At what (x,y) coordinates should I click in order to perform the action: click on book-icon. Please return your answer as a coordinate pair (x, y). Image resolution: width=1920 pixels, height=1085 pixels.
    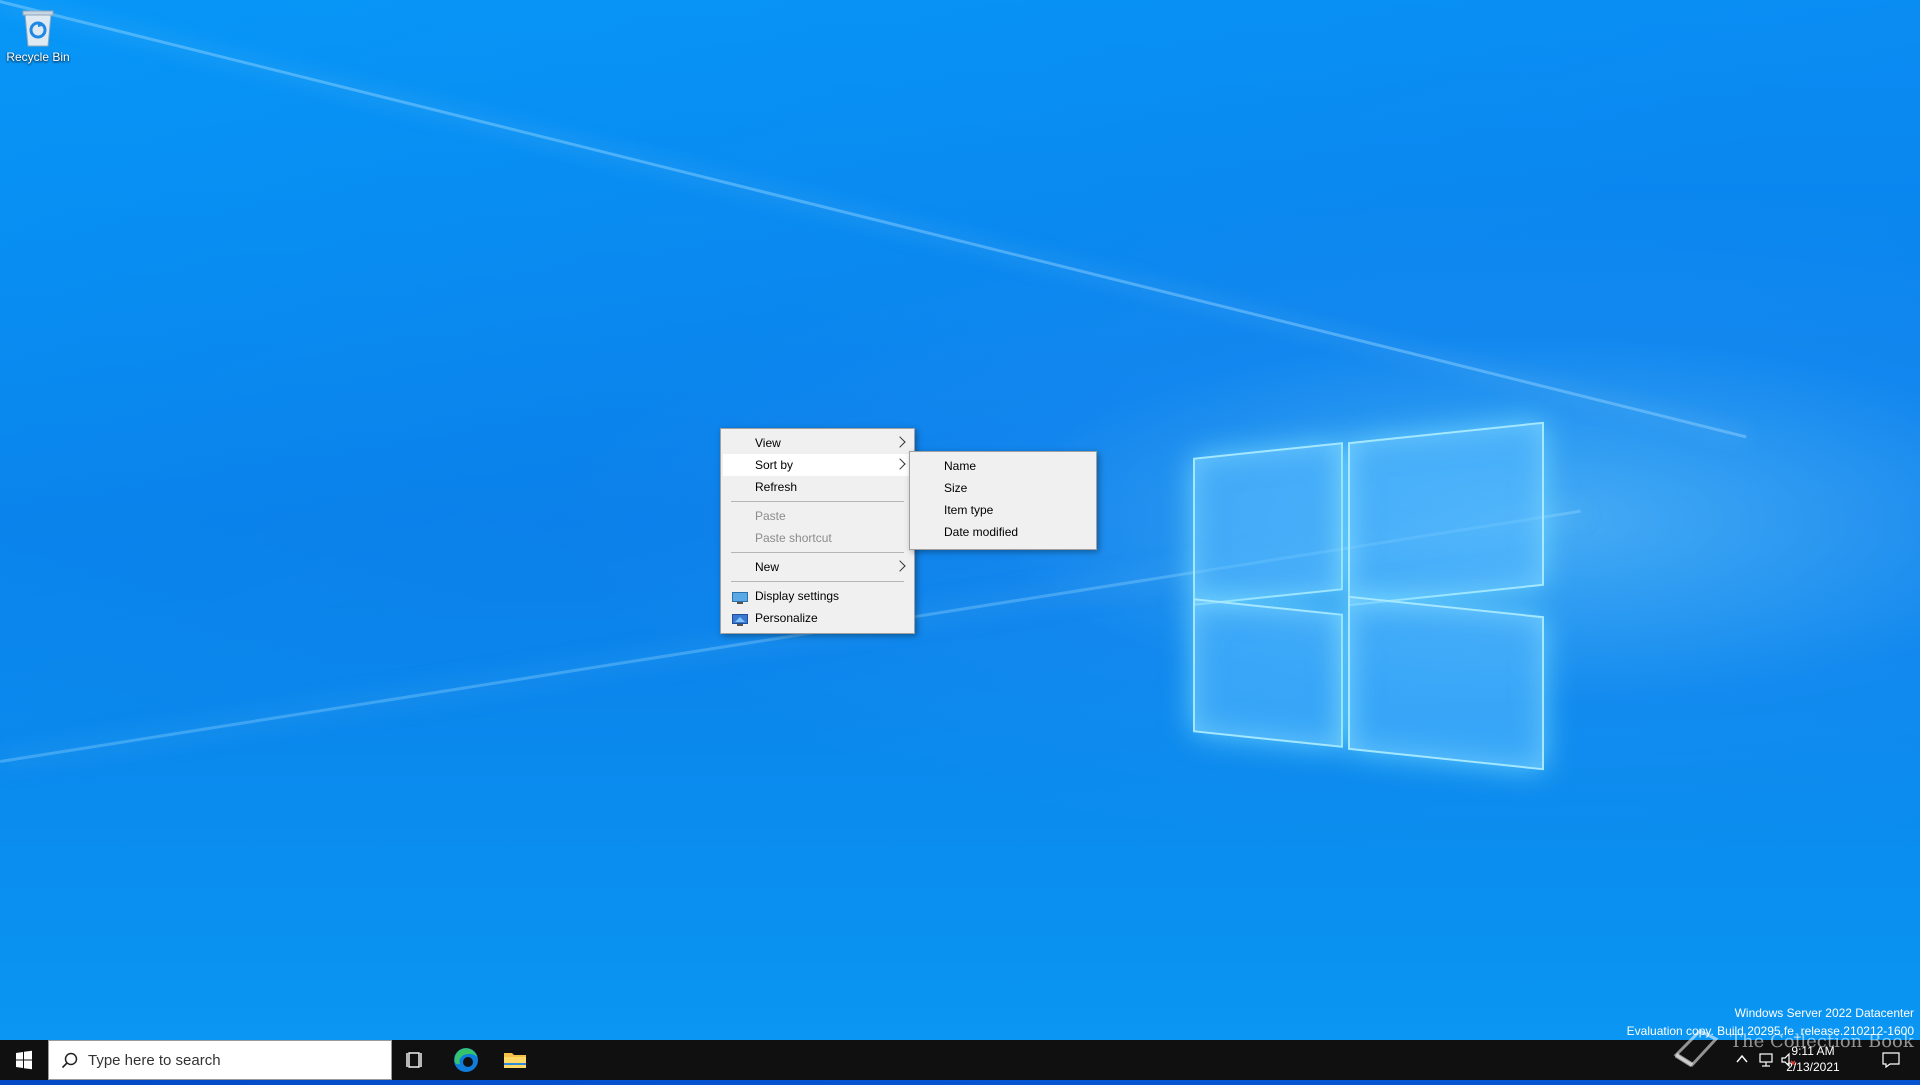
    Looking at the image, I should click on (1696, 1048).